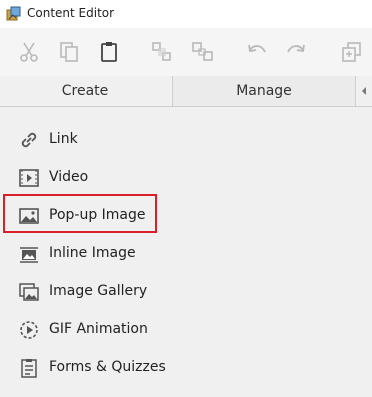 The width and height of the screenshot is (372, 397). I want to click on list-item-image-gallery: Image Gallery, so click(186, 292).